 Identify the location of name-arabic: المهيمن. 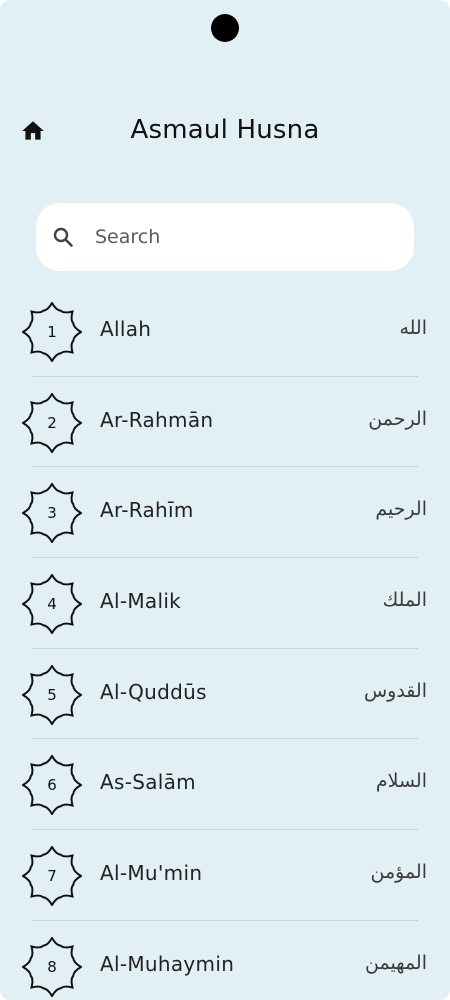
(396, 962).